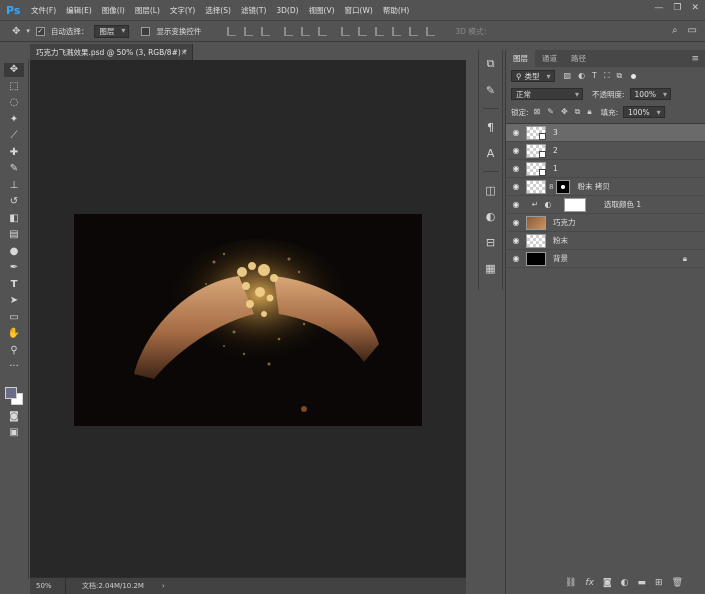  Describe the element at coordinates (11, 392) in the screenshot. I see `foreground-color-swatch` at that location.